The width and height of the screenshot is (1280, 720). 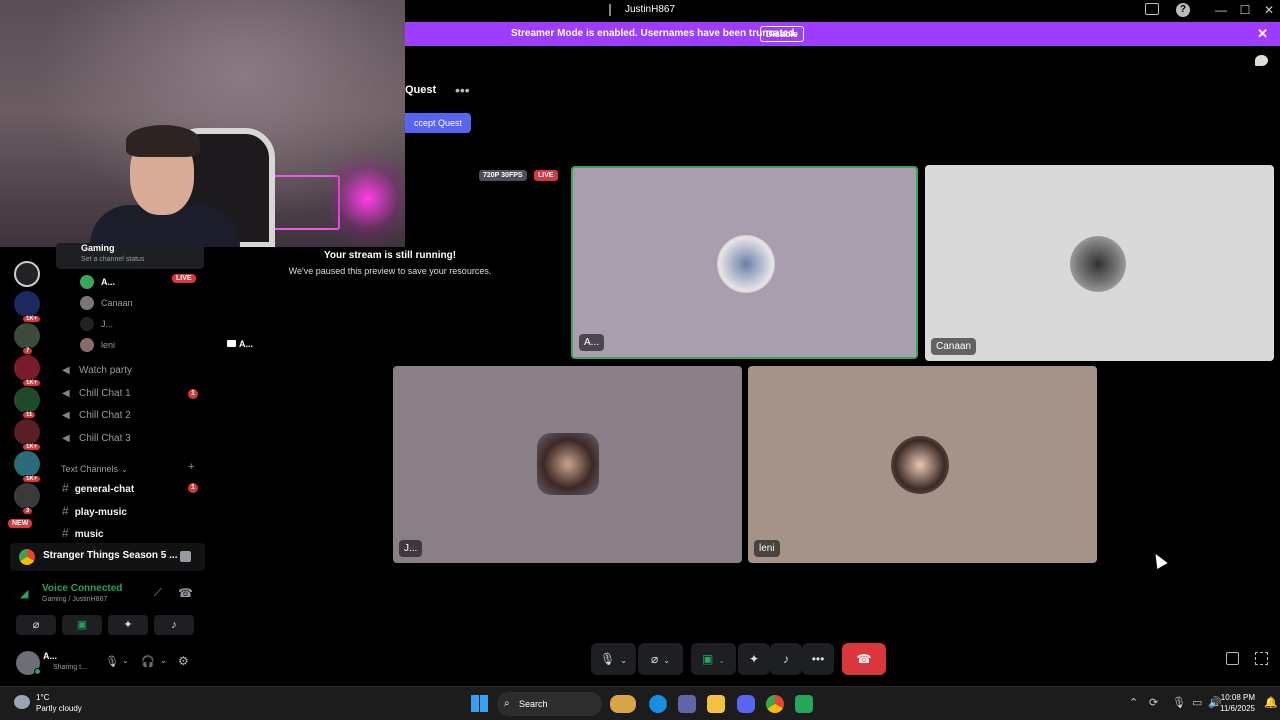 What do you see at coordinates (27, 339) in the screenshot?
I see `server-icon: 7` at bounding box center [27, 339].